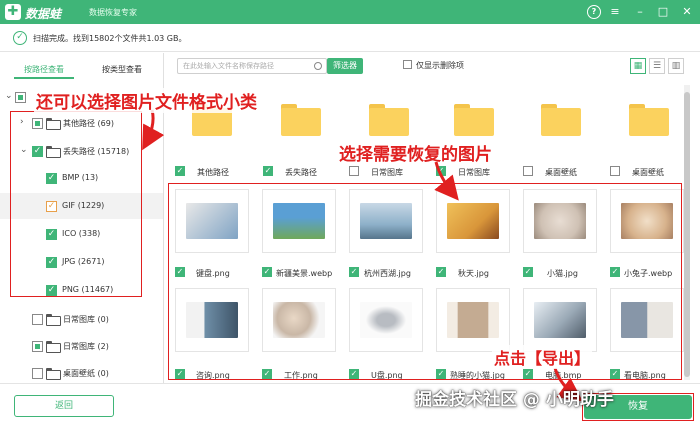 Image resolution: width=700 pixels, height=427 pixels. I want to click on grid-view-icon: ▦, so click(638, 66).